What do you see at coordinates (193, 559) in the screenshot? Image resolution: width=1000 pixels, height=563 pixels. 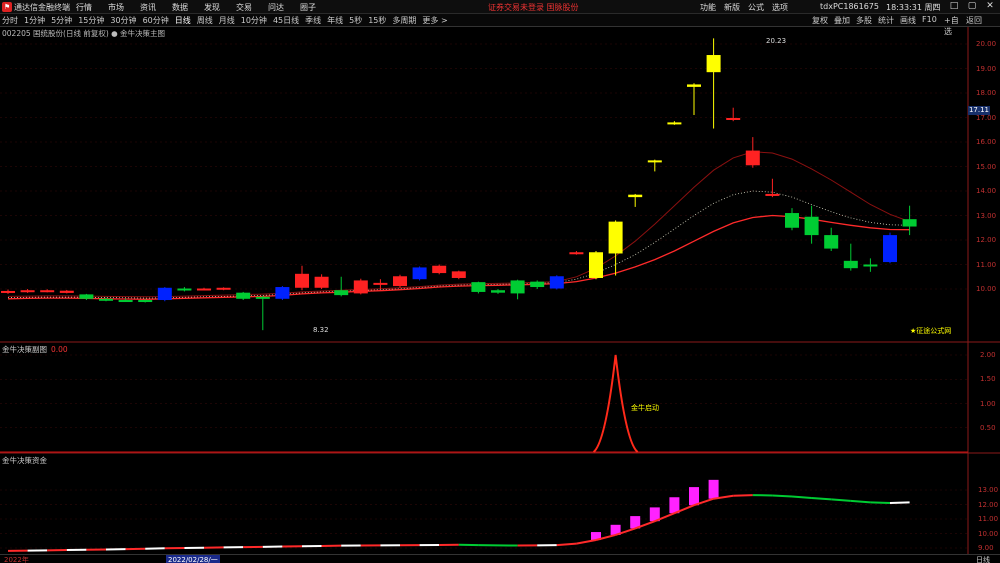 I see `cursor-date: 2022/02/28/一` at bounding box center [193, 559].